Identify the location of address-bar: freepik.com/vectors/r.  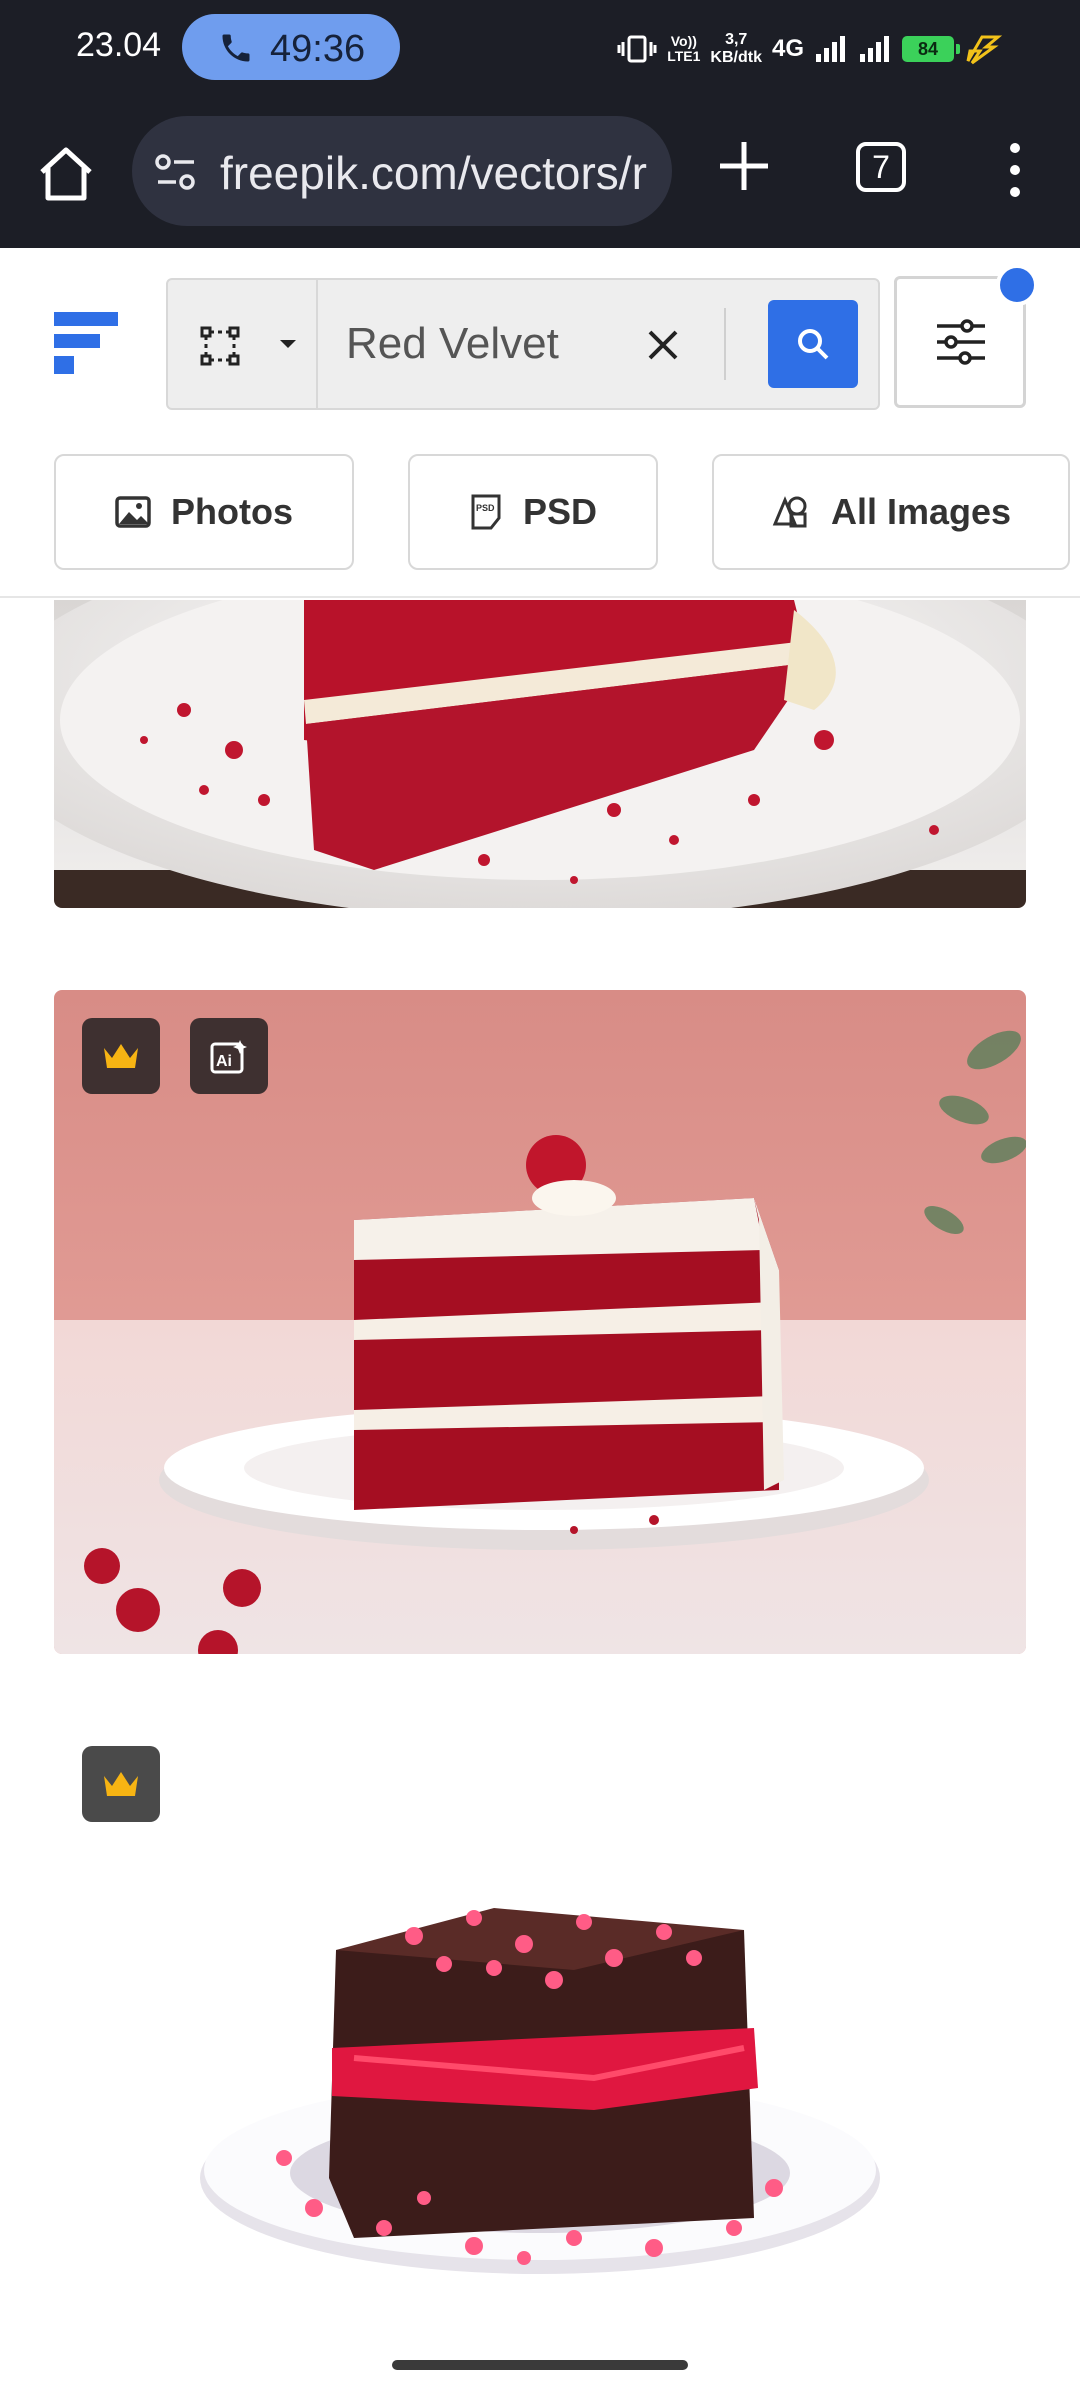
(402, 171).